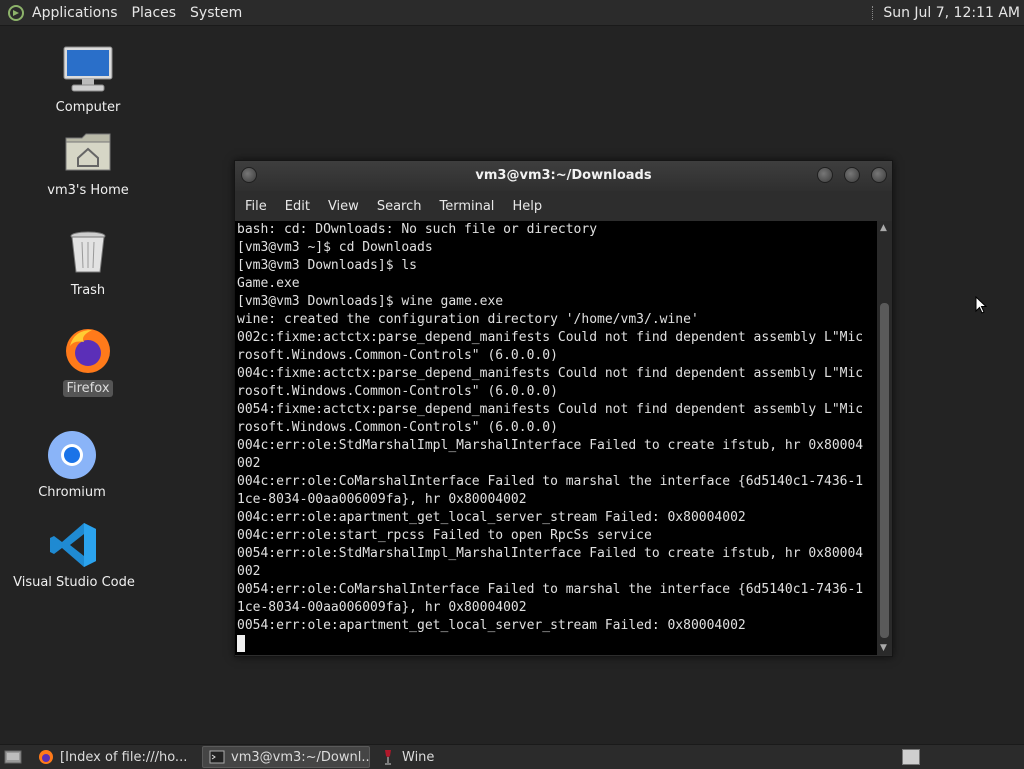 This screenshot has width=1024, height=769. Describe the element at coordinates (249, 175) in the screenshot. I see `window-menu-icon` at that location.